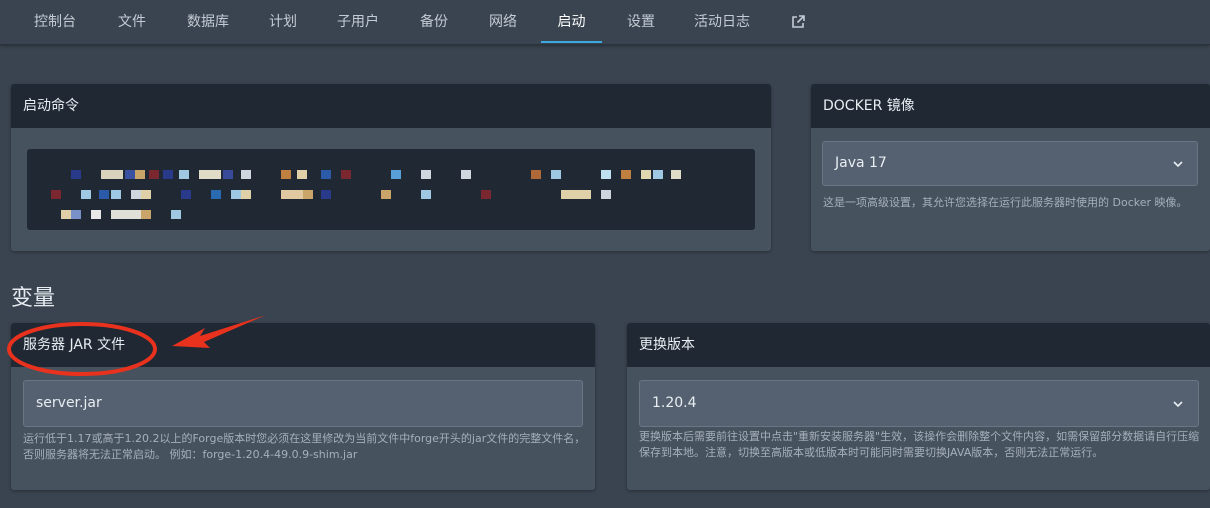 The height and width of the screenshot is (508, 1210). I want to click on card-title: 服务器 JAR 文件, so click(74, 345).